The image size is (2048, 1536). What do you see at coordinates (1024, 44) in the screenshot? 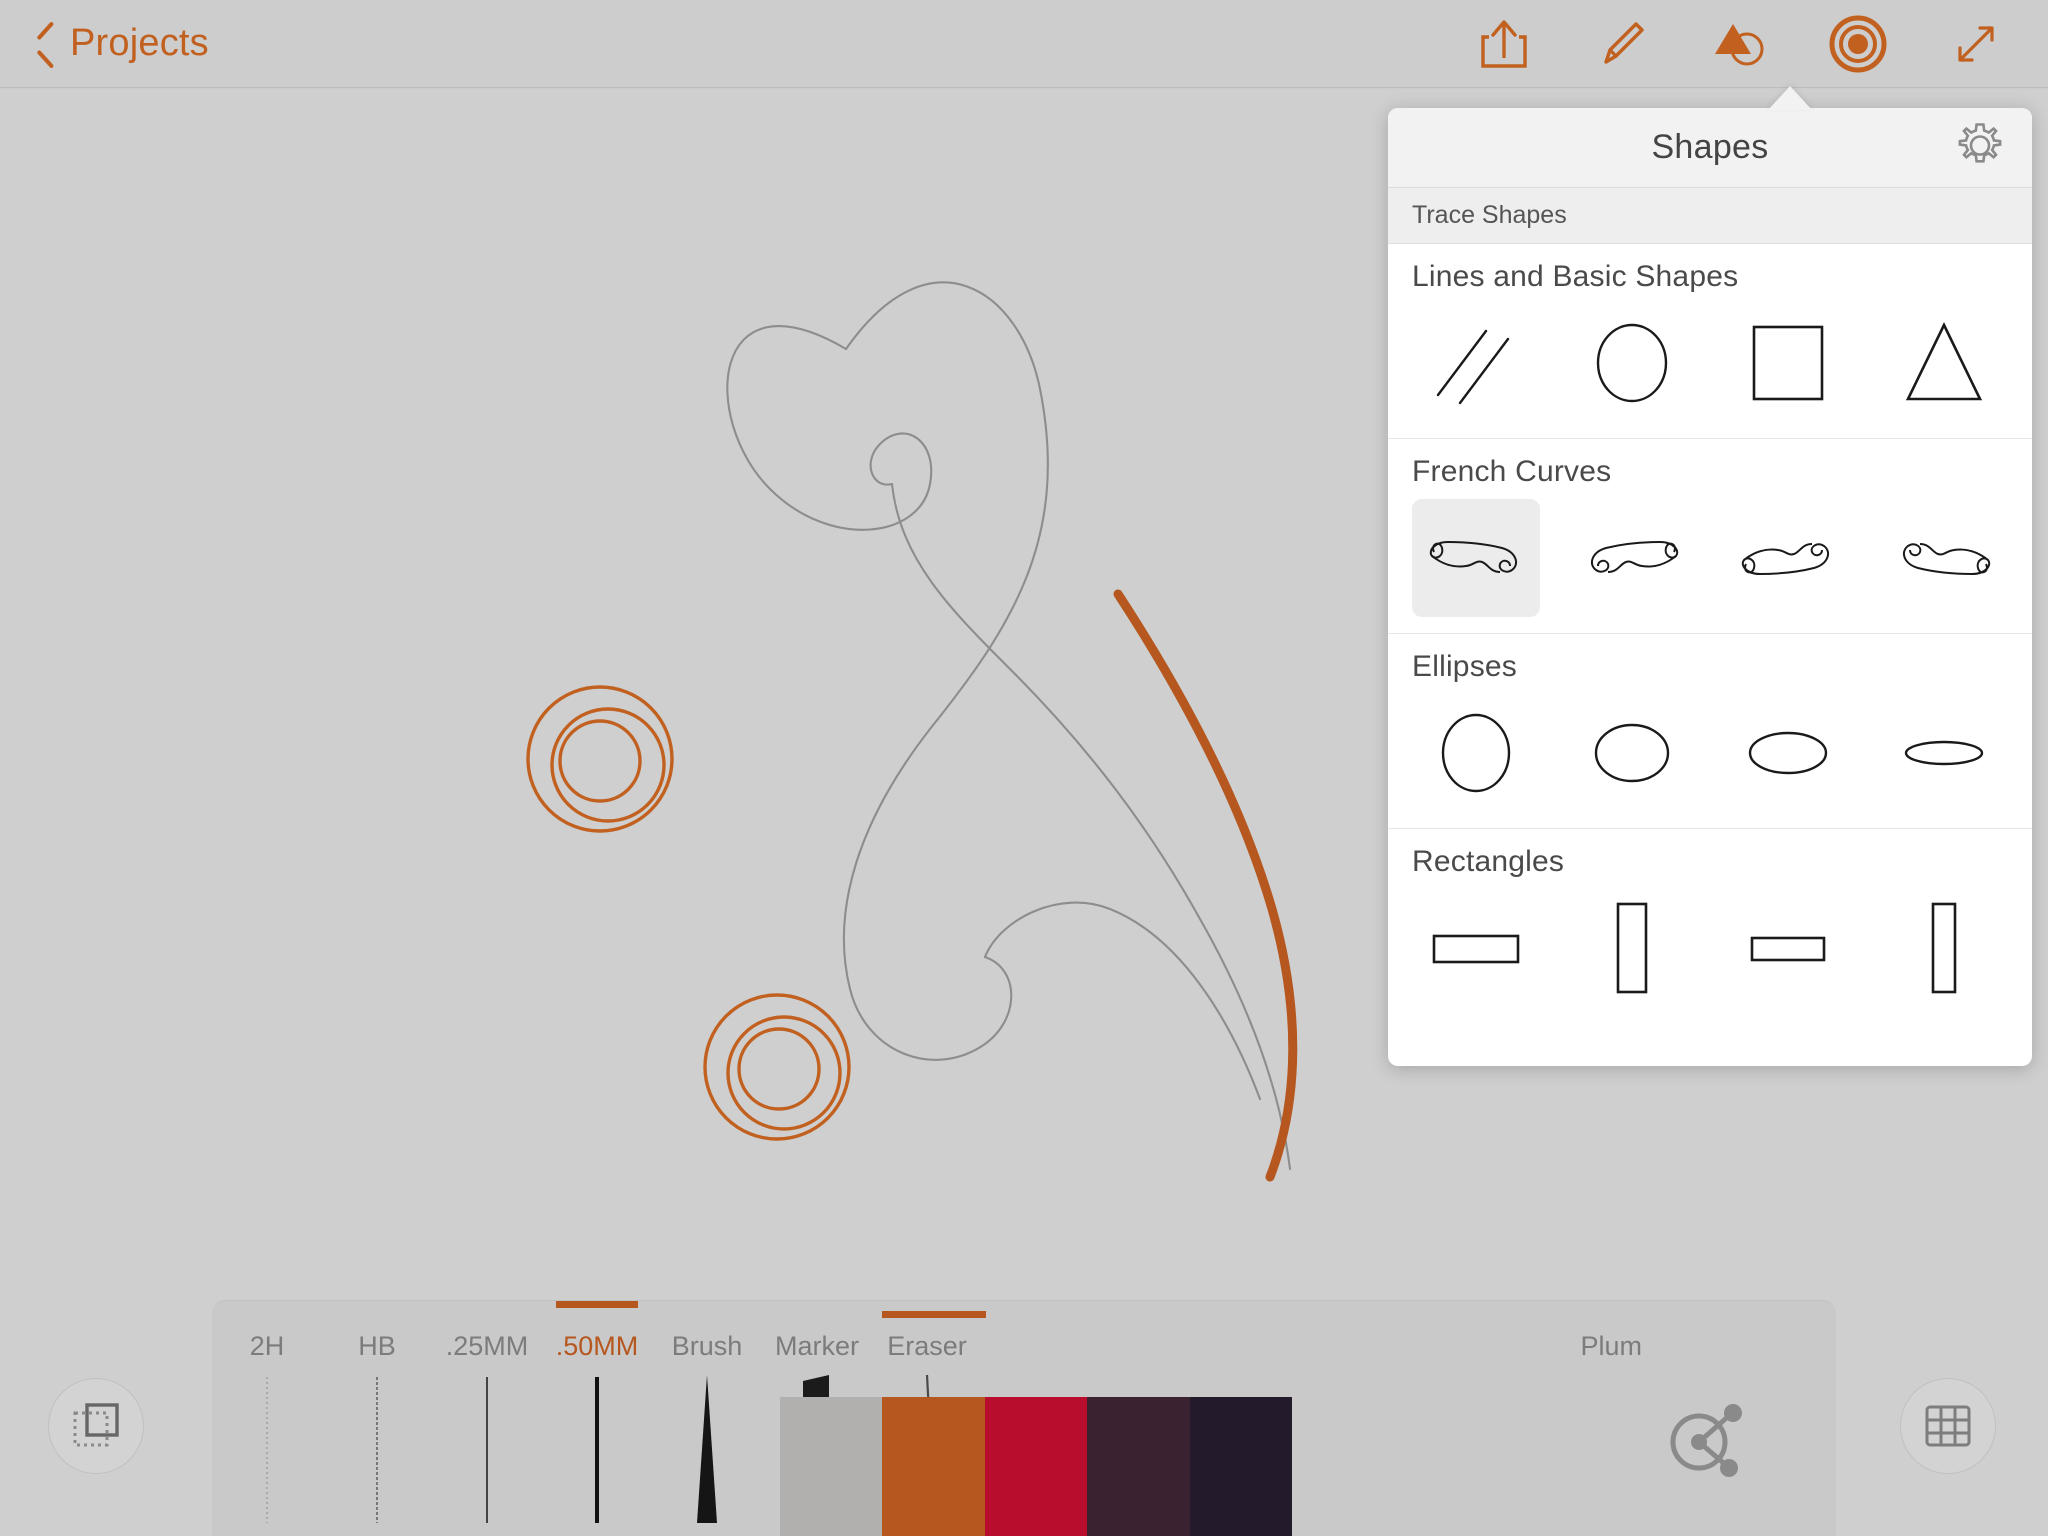
I see `top-toolbar: Projects` at bounding box center [1024, 44].